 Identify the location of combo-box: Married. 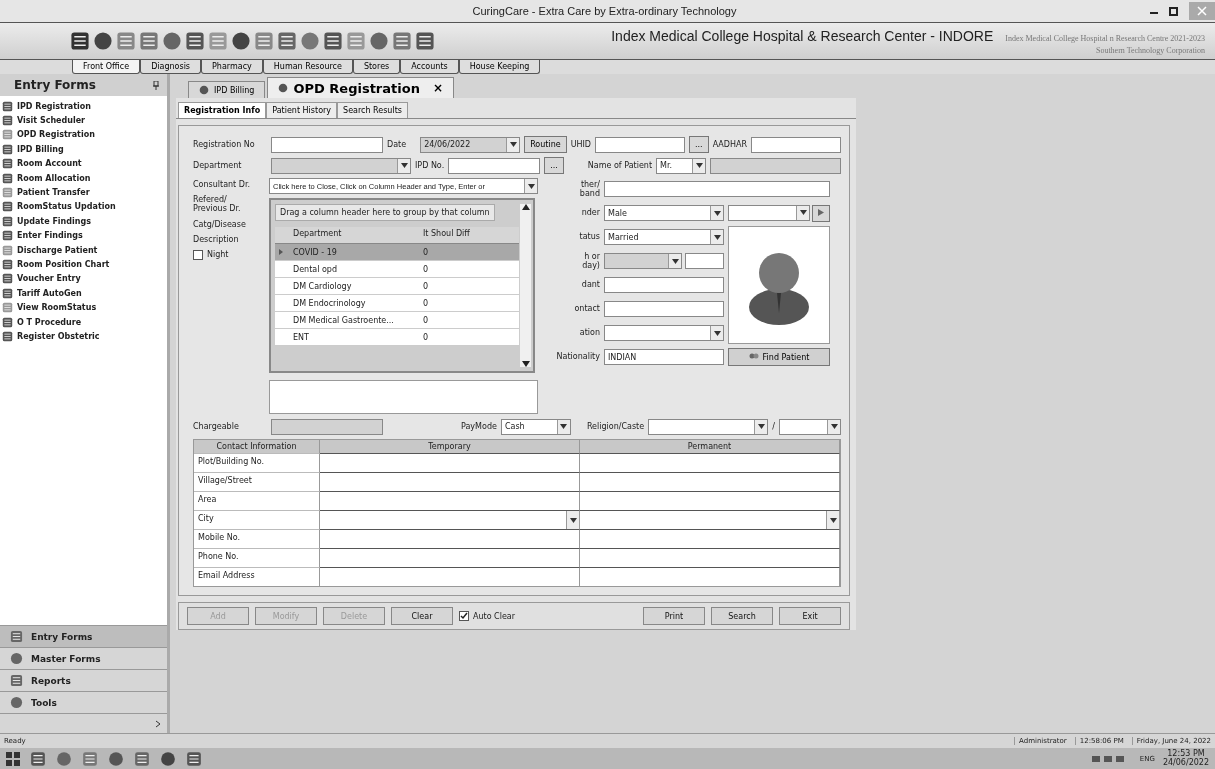
(664, 237).